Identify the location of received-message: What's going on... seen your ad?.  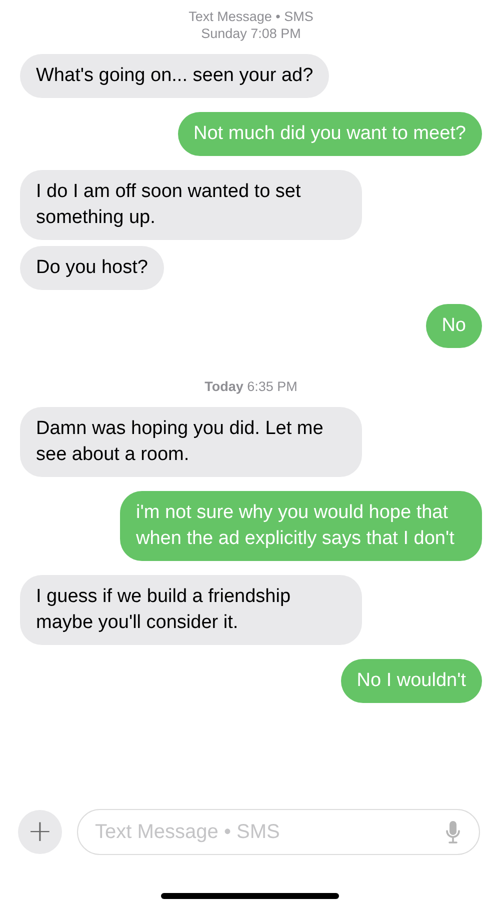
(175, 76).